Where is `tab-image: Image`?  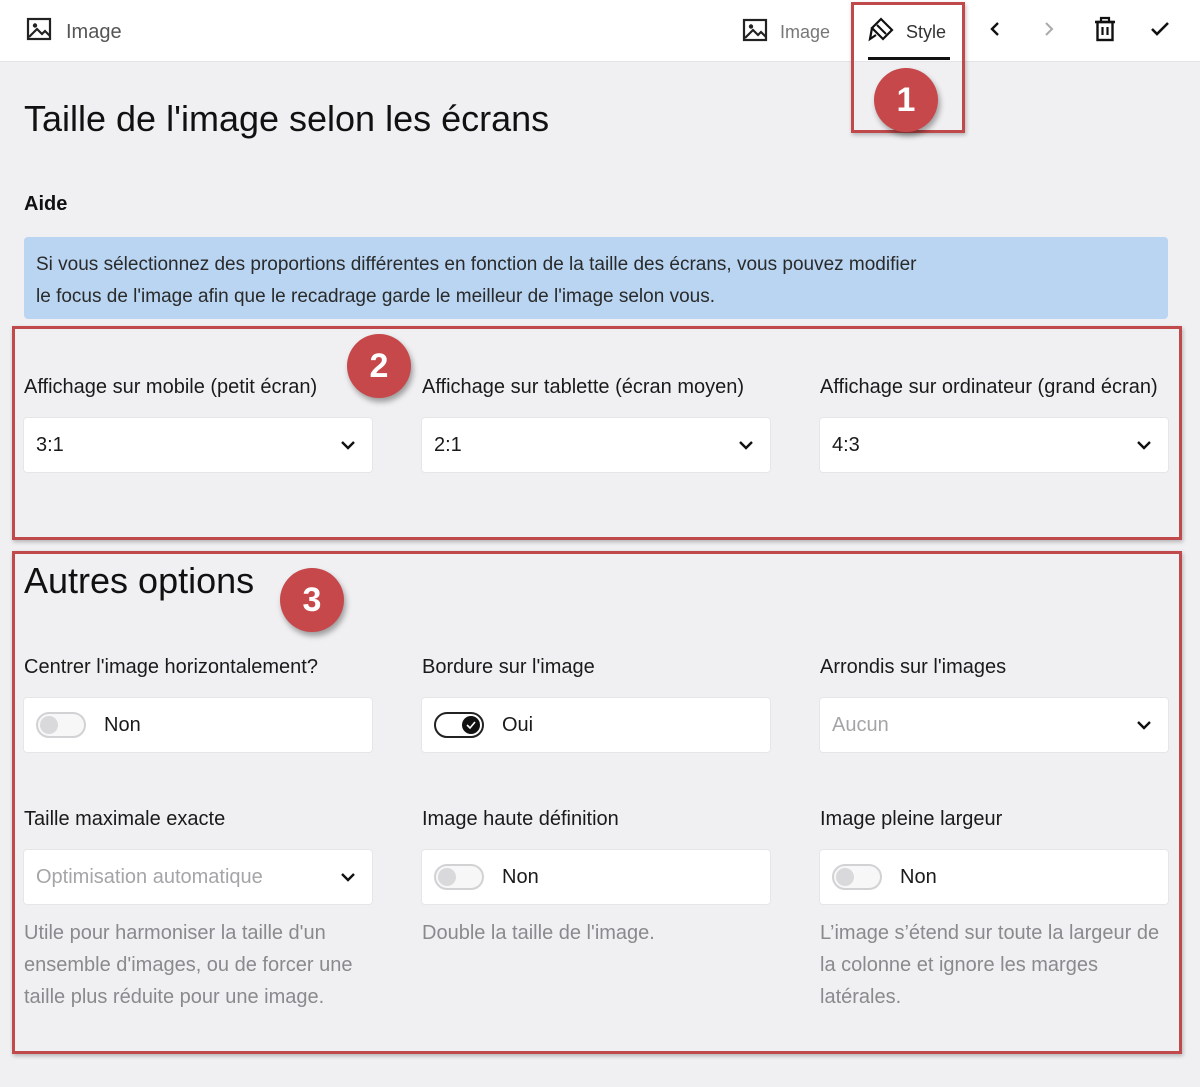 tab-image: Image is located at coordinates (786, 32).